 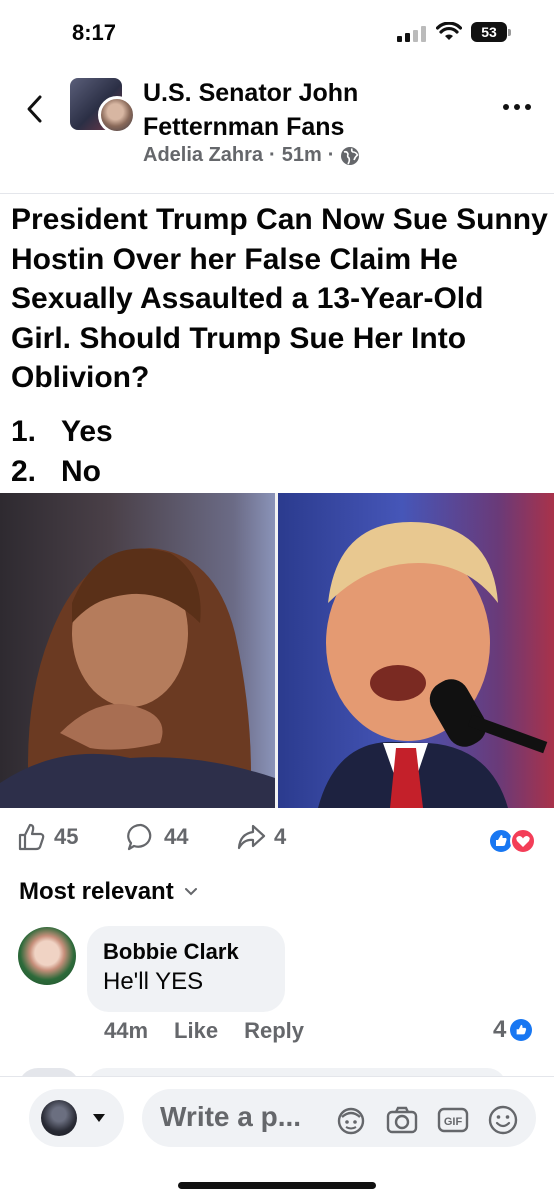 I want to click on post-author: Adelia Zahra, so click(x=203, y=155).